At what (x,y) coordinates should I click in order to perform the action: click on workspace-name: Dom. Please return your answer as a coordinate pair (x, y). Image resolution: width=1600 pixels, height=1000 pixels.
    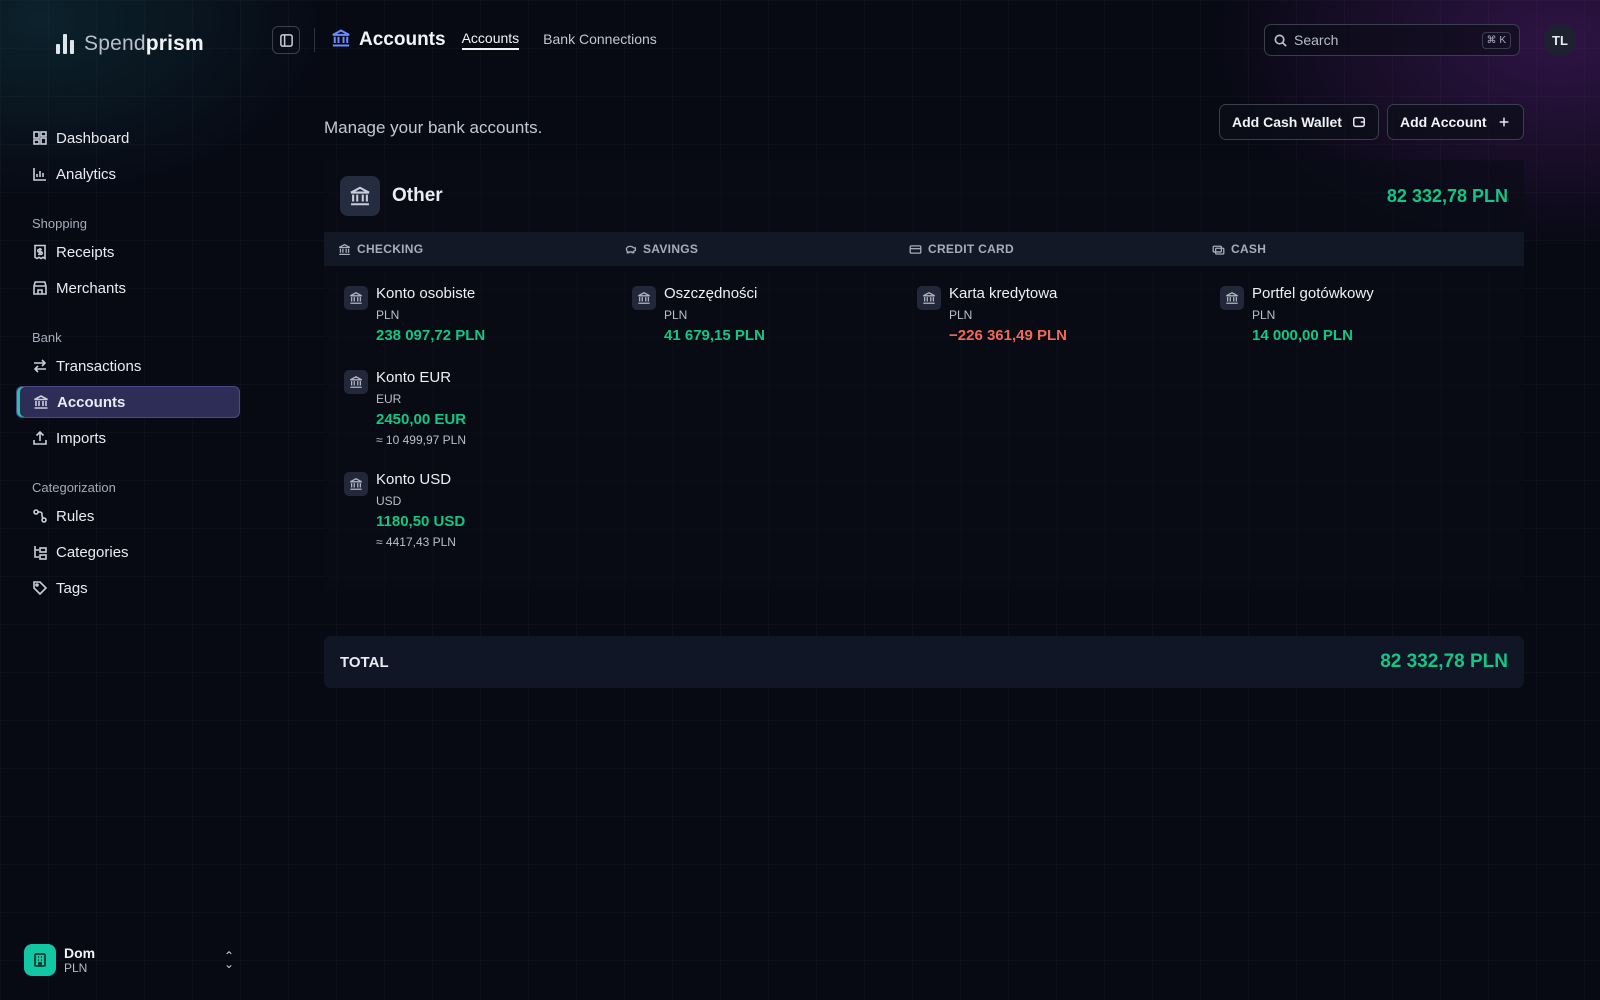
    Looking at the image, I should click on (80, 953).